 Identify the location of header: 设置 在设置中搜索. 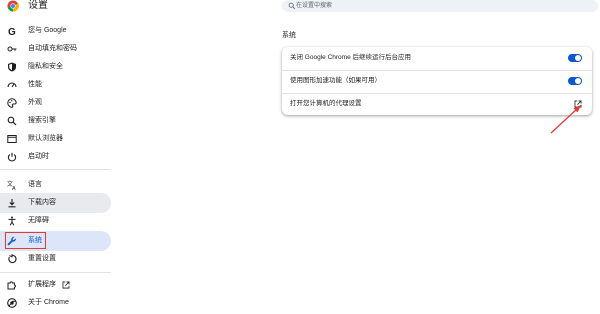
(300, 8).